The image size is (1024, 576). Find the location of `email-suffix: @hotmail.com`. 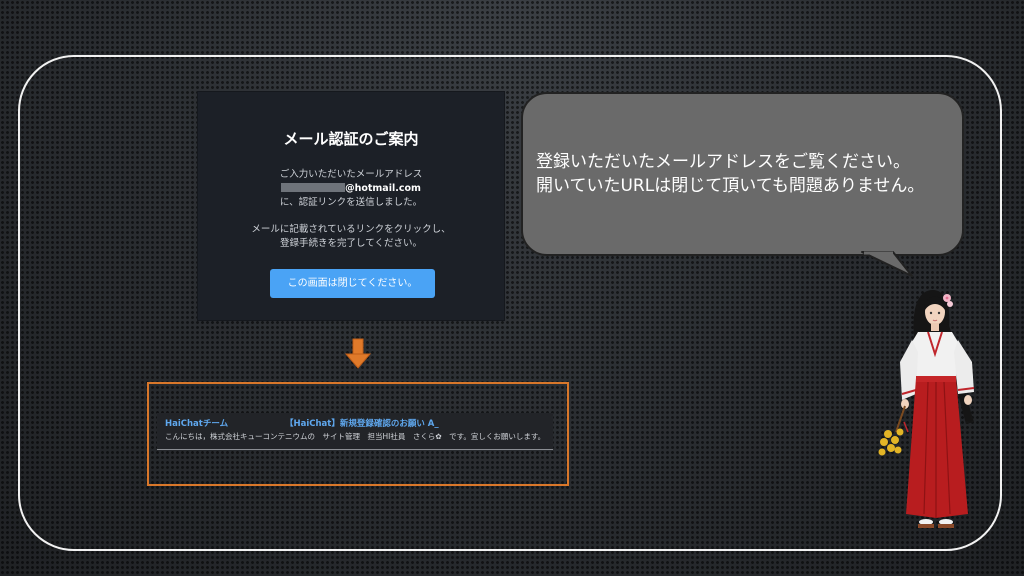

email-suffix: @hotmail.com is located at coordinates (383, 188).